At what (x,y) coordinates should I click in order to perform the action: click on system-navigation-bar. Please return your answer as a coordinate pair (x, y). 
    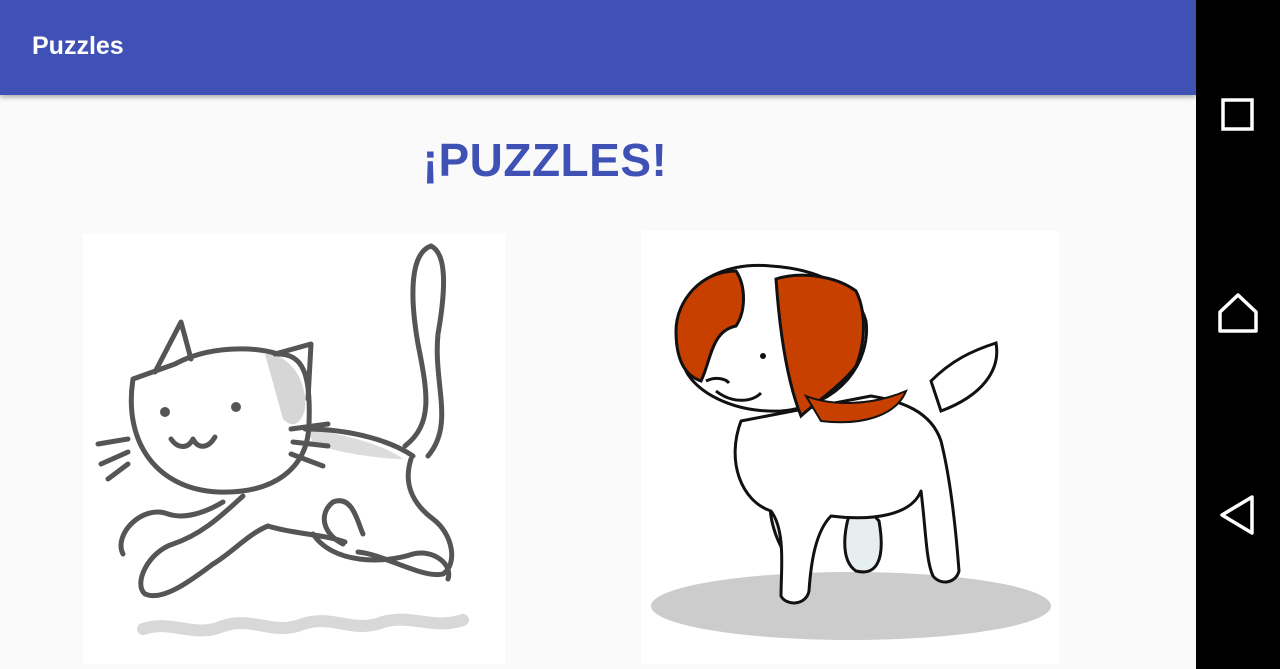
    Looking at the image, I should click on (1238, 334).